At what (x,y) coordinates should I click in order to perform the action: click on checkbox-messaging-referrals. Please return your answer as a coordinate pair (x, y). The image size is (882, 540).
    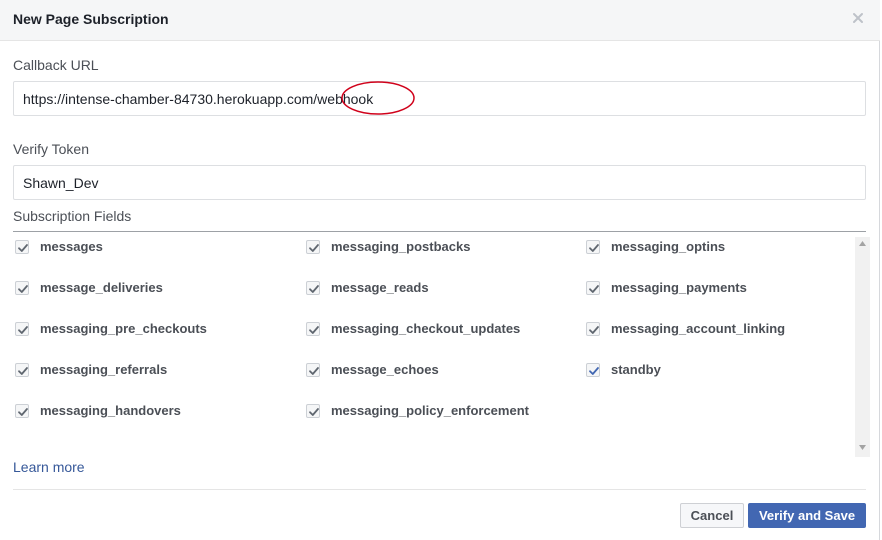
    Looking at the image, I should click on (22, 370).